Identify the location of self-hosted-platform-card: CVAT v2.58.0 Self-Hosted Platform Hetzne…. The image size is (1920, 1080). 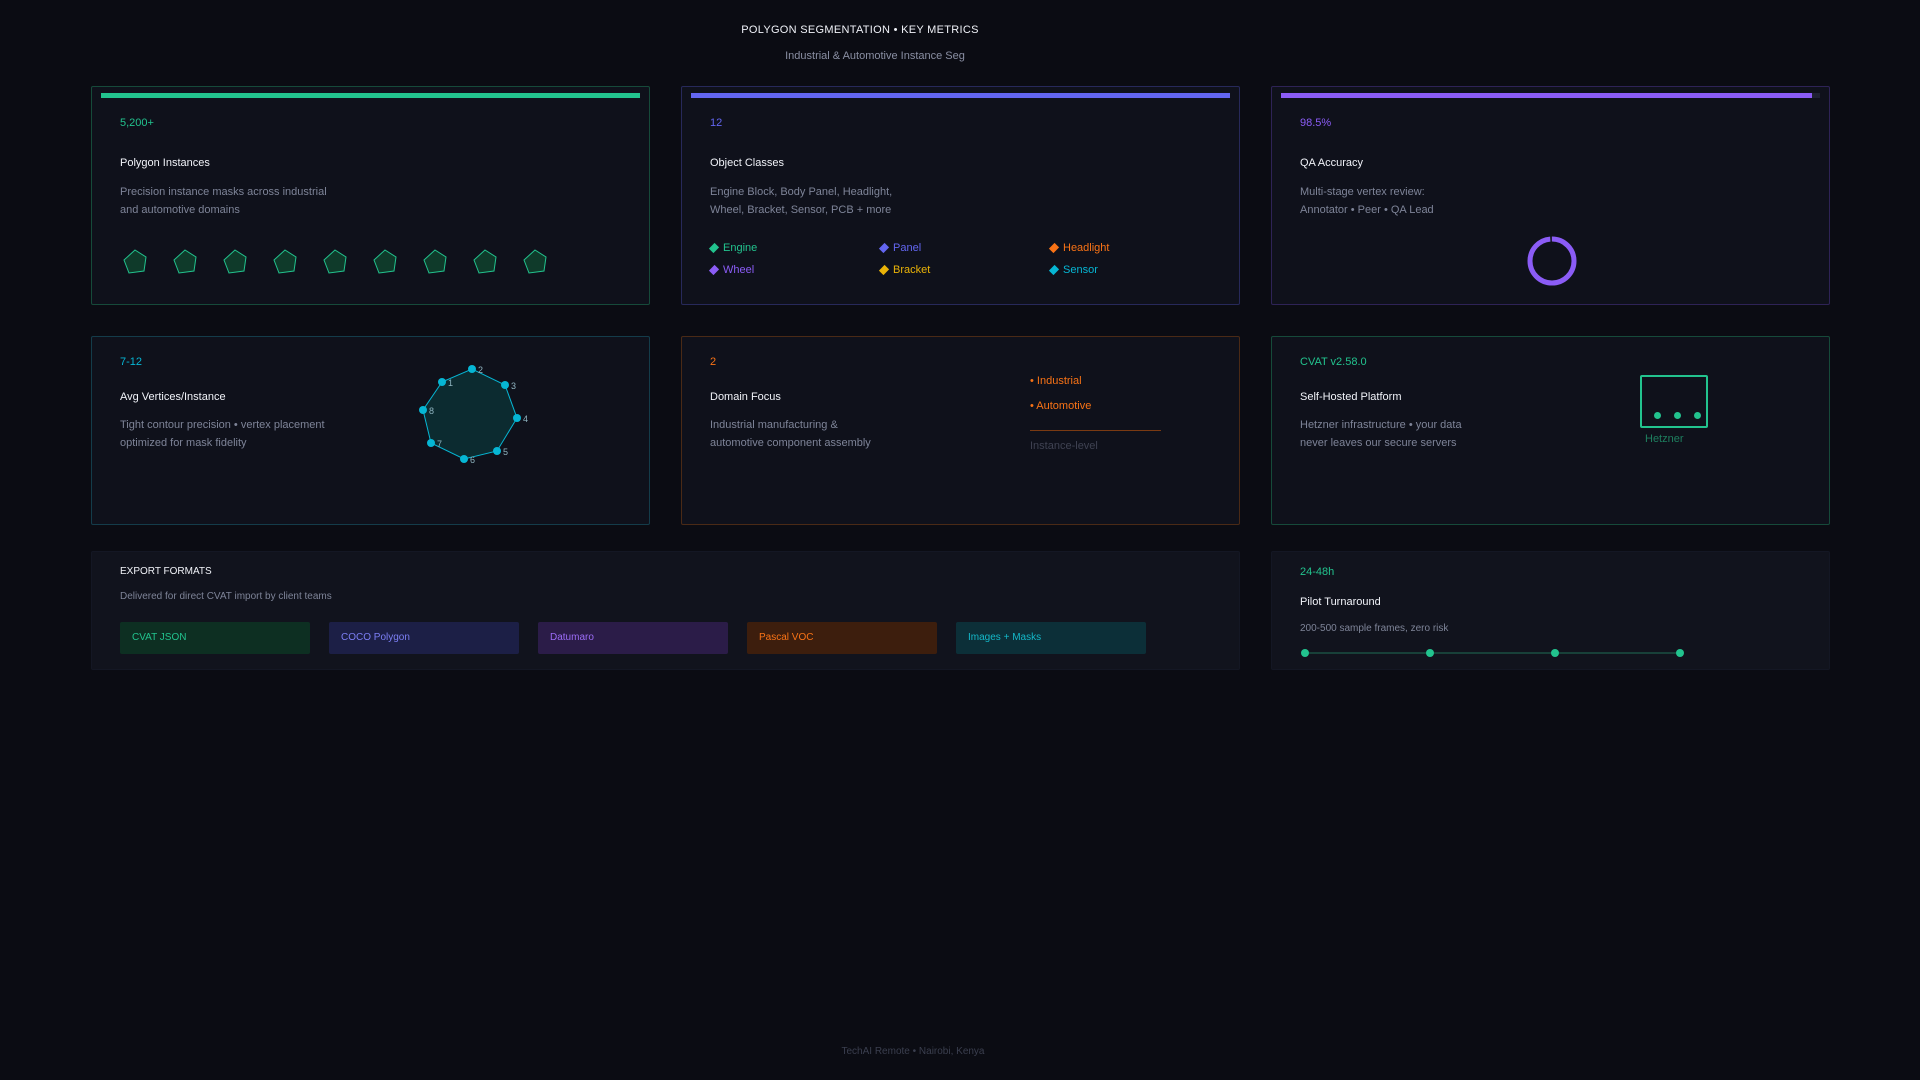
(1550, 430).